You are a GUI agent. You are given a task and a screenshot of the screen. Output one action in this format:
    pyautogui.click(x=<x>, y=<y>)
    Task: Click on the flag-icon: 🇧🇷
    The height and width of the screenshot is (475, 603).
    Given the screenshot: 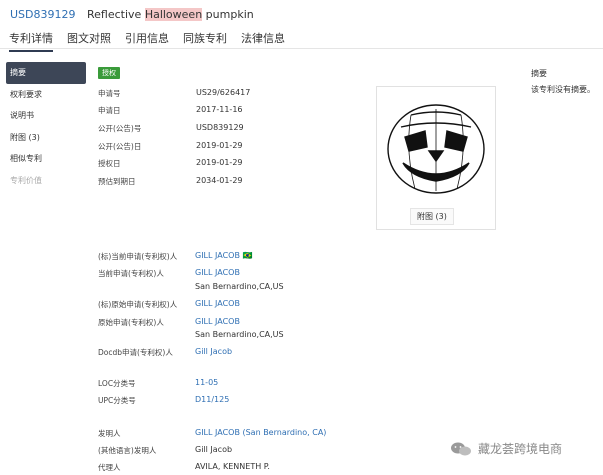 What is the action you would take?
    pyautogui.click(x=247, y=255)
    